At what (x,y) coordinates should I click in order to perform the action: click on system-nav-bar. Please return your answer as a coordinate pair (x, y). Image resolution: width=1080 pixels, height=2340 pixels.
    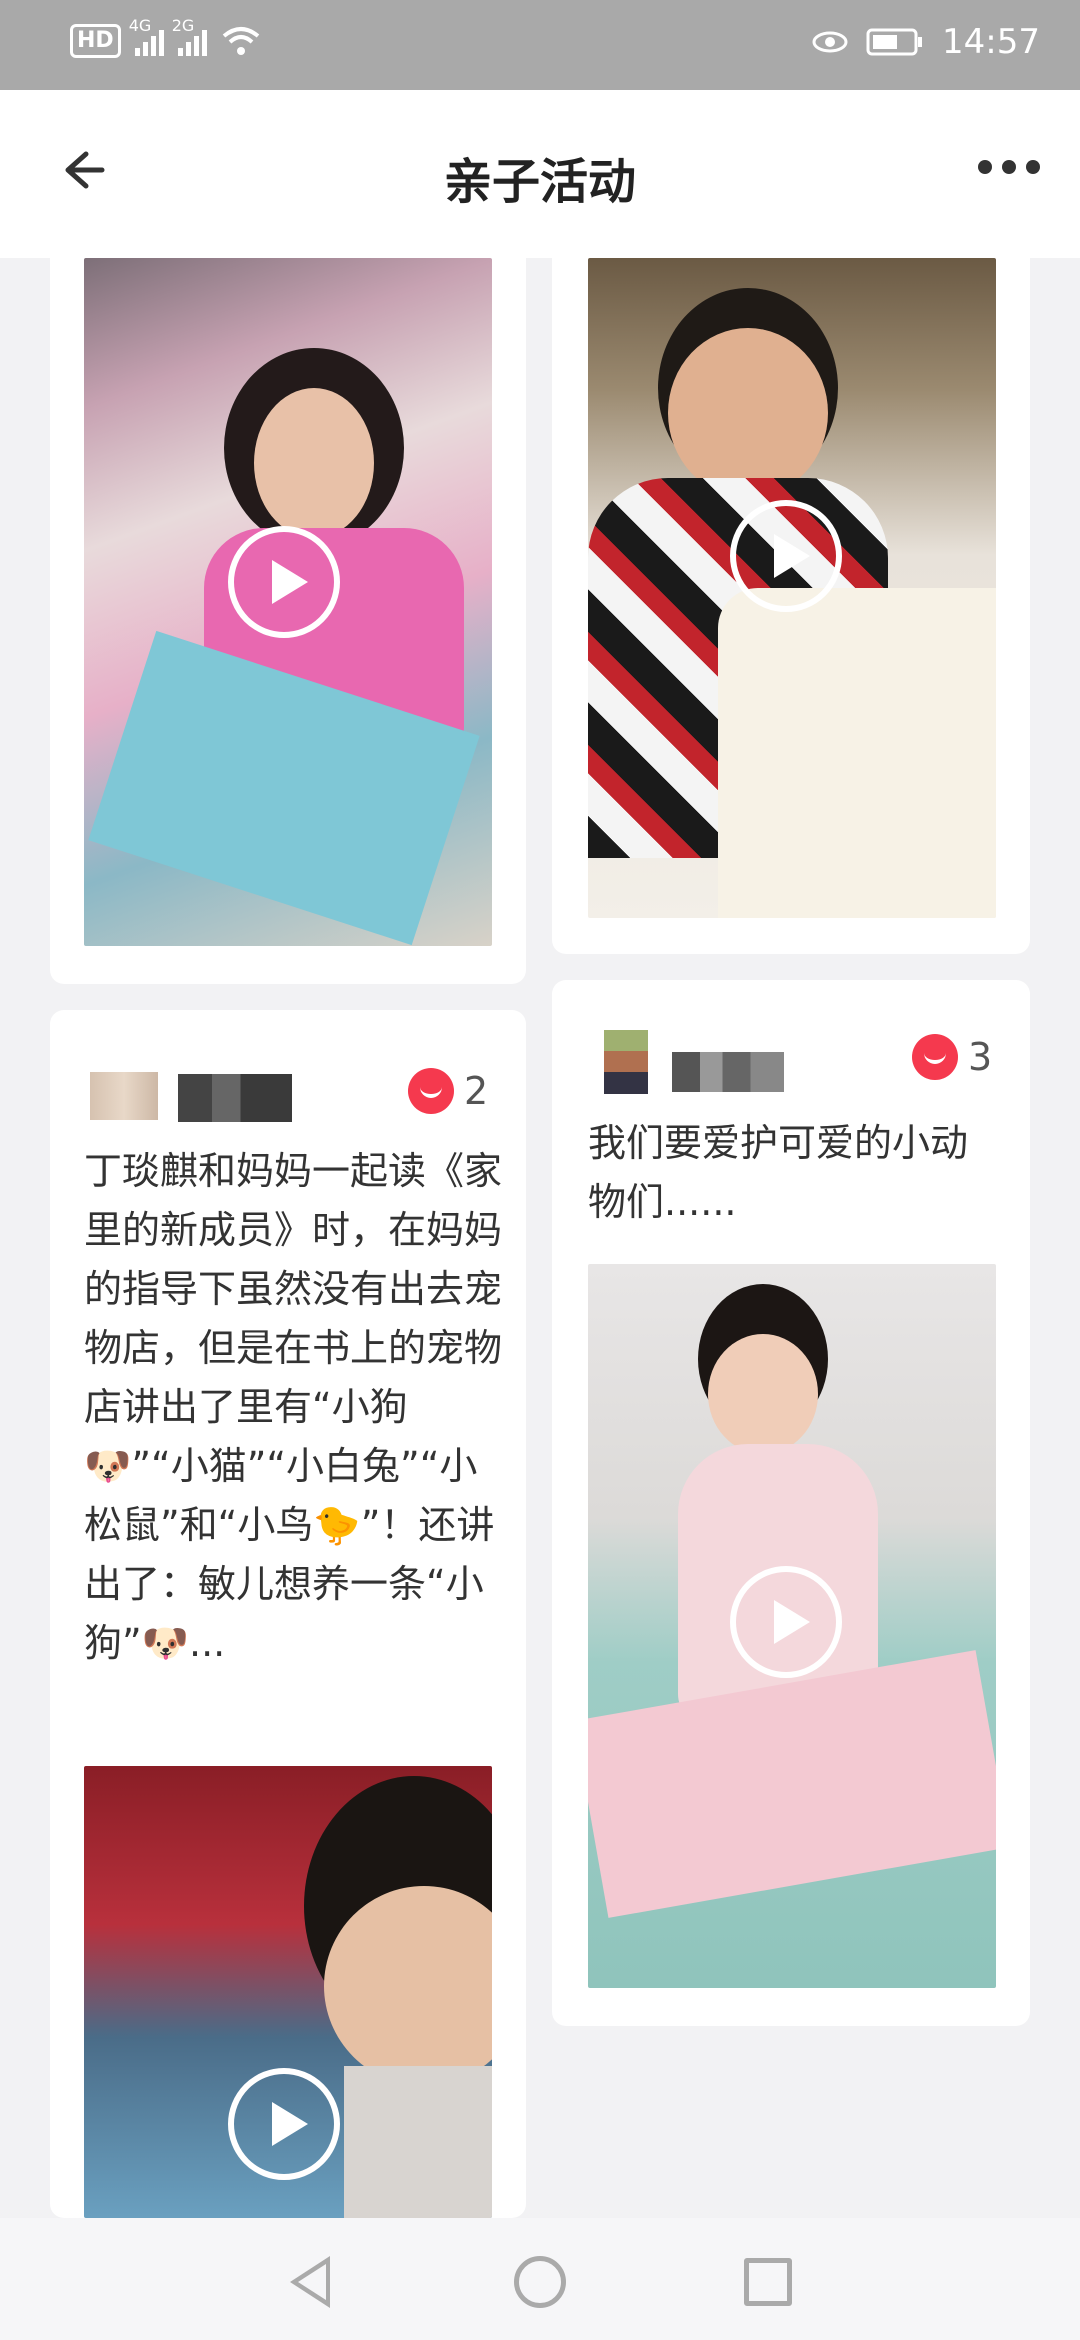
    Looking at the image, I should click on (540, 2279).